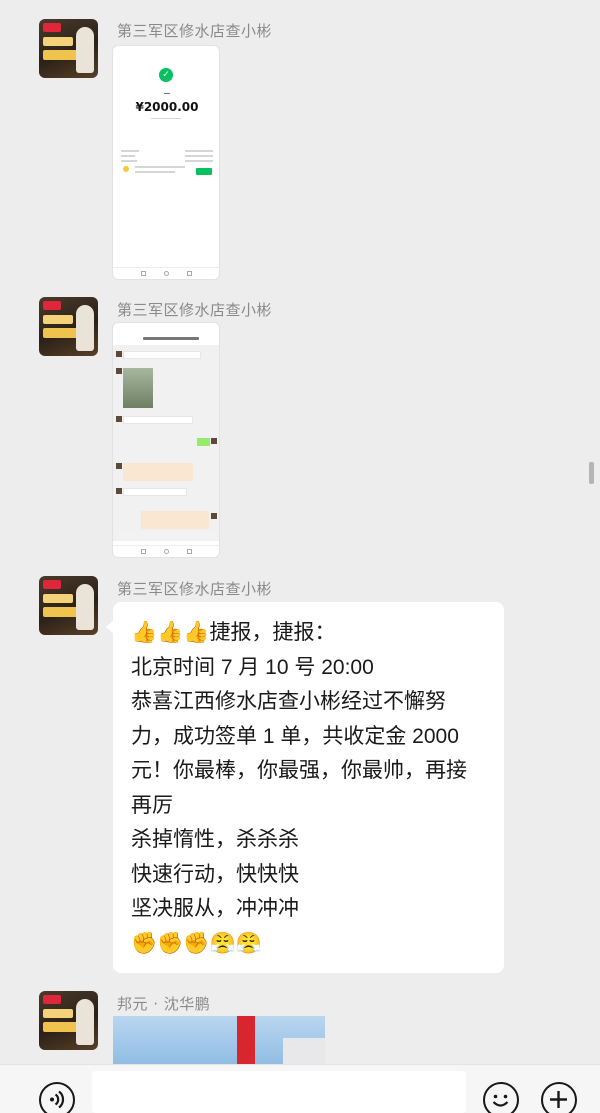 Image resolution: width=600 pixels, height=1113 pixels. What do you see at coordinates (204, 171) in the screenshot?
I see `done-button-graphic` at bounding box center [204, 171].